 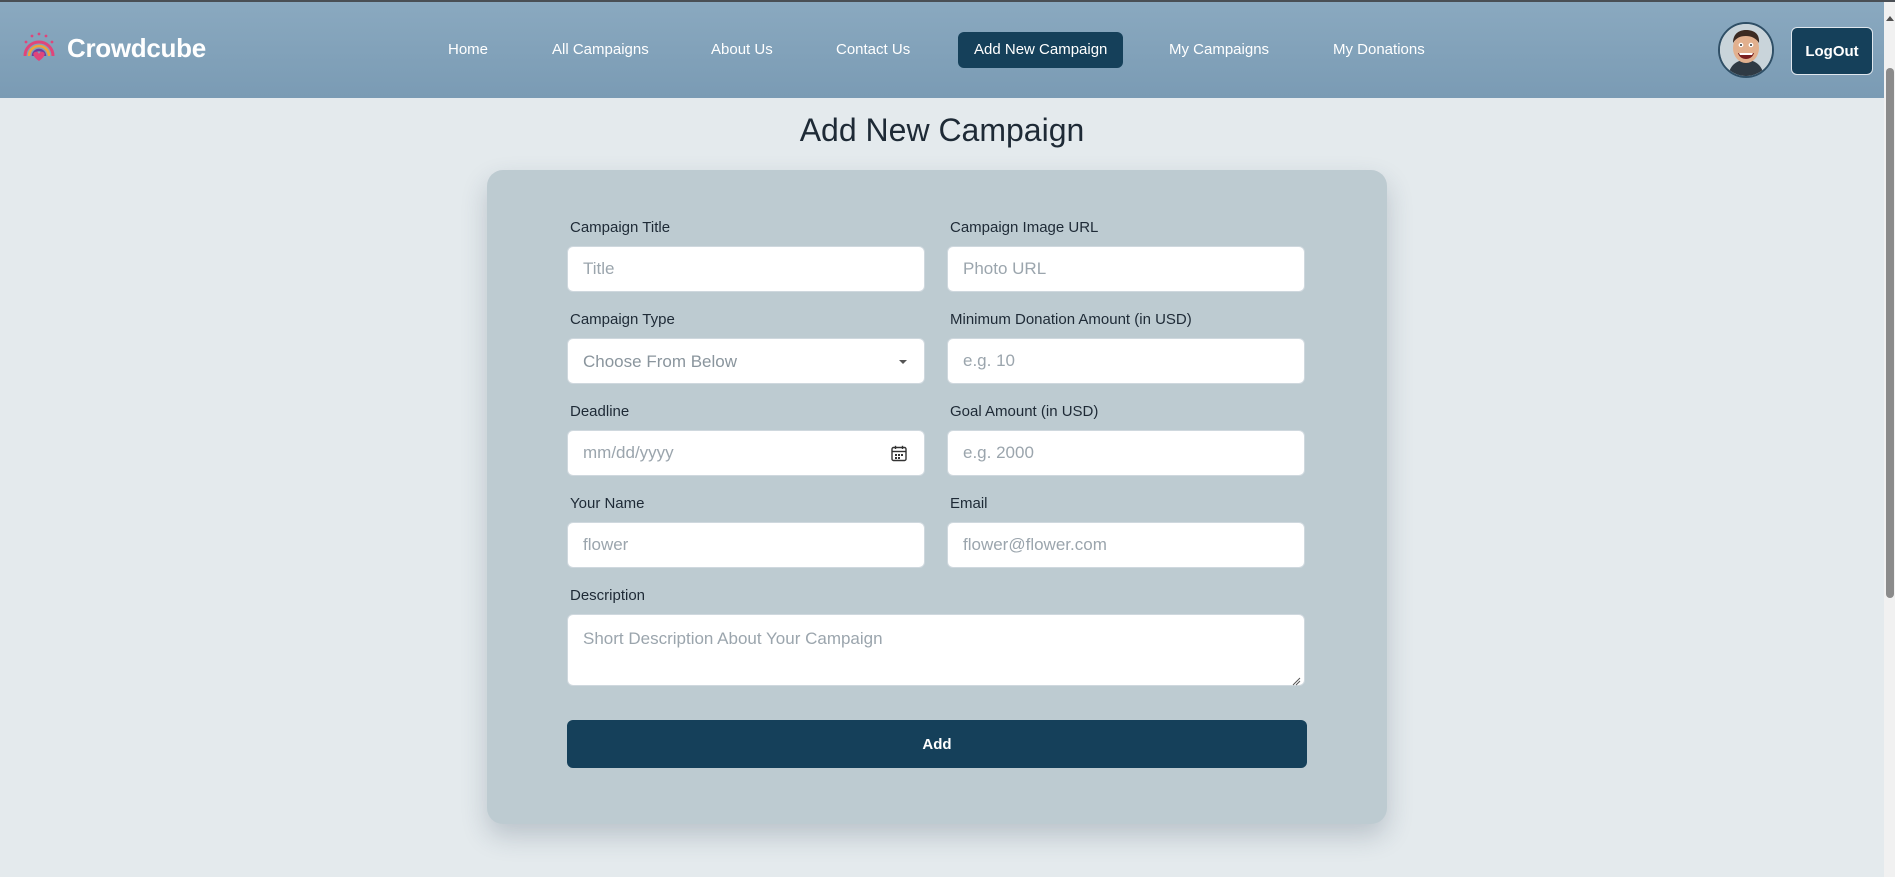 What do you see at coordinates (1890, 18) in the screenshot?
I see `scroll-up-arrow-icon` at bounding box center [1890, 18].